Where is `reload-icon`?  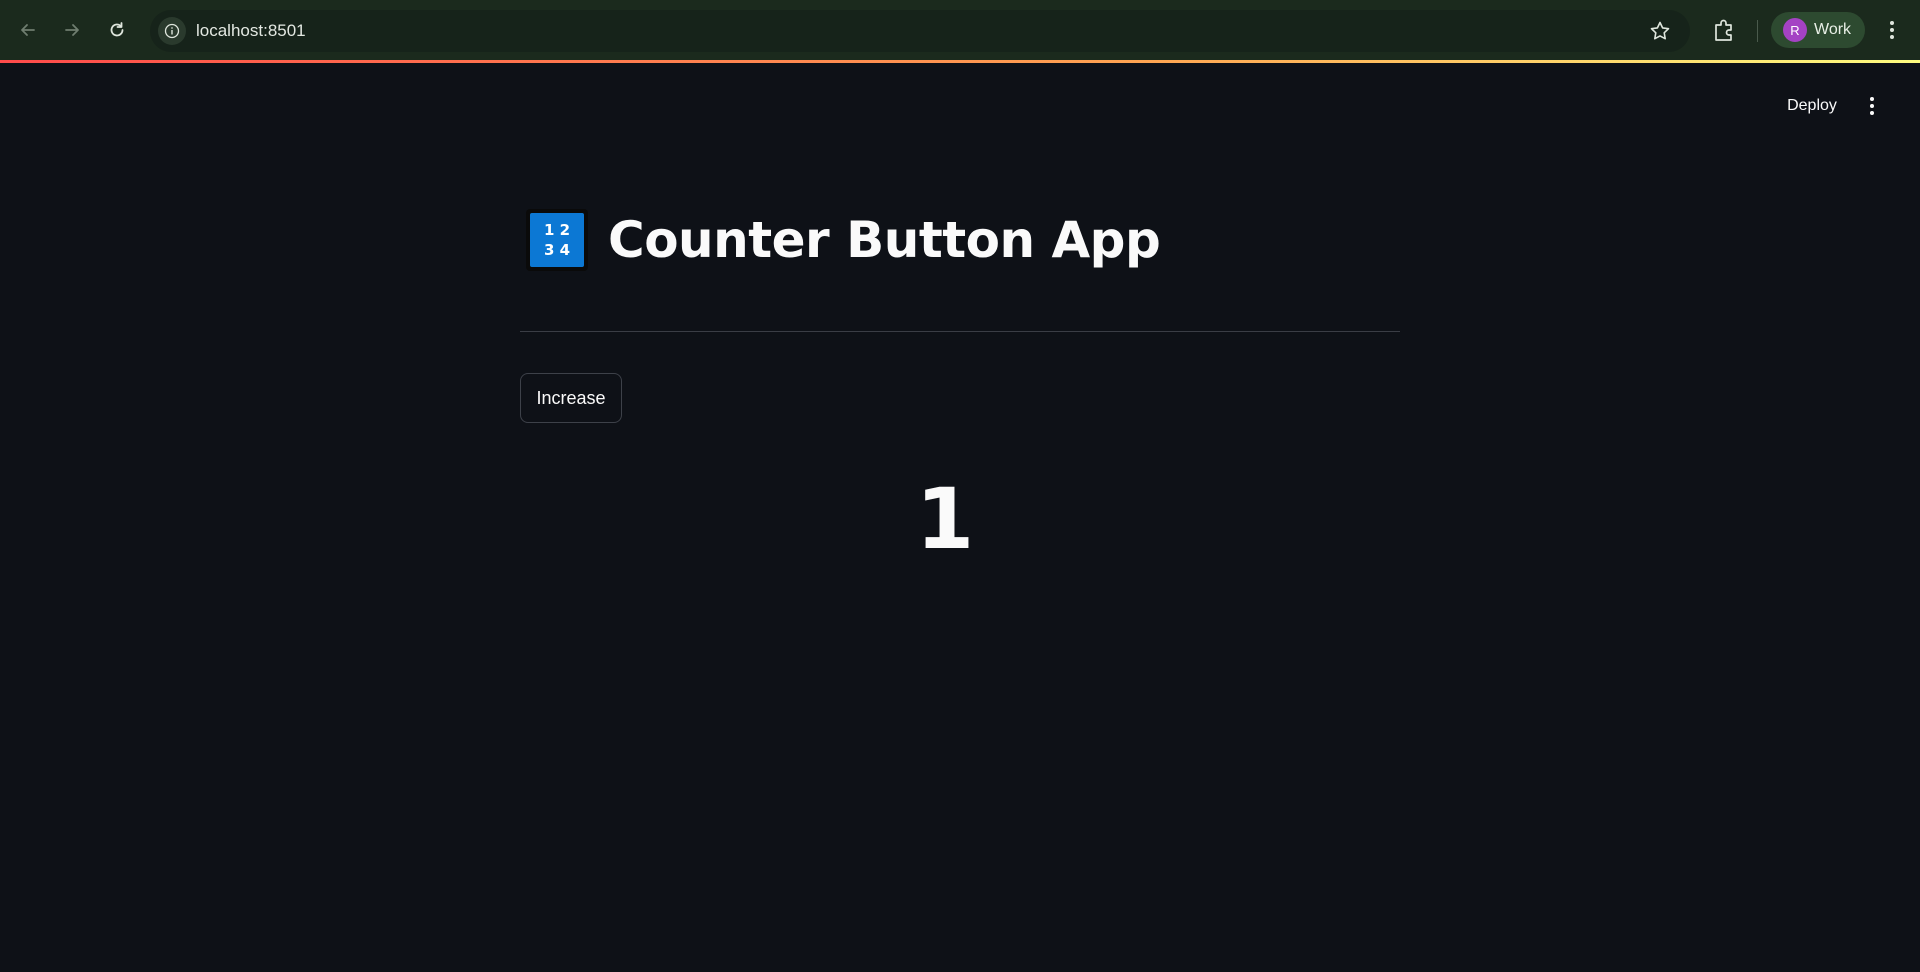
reload-icon is located at coordinates (117, 29).